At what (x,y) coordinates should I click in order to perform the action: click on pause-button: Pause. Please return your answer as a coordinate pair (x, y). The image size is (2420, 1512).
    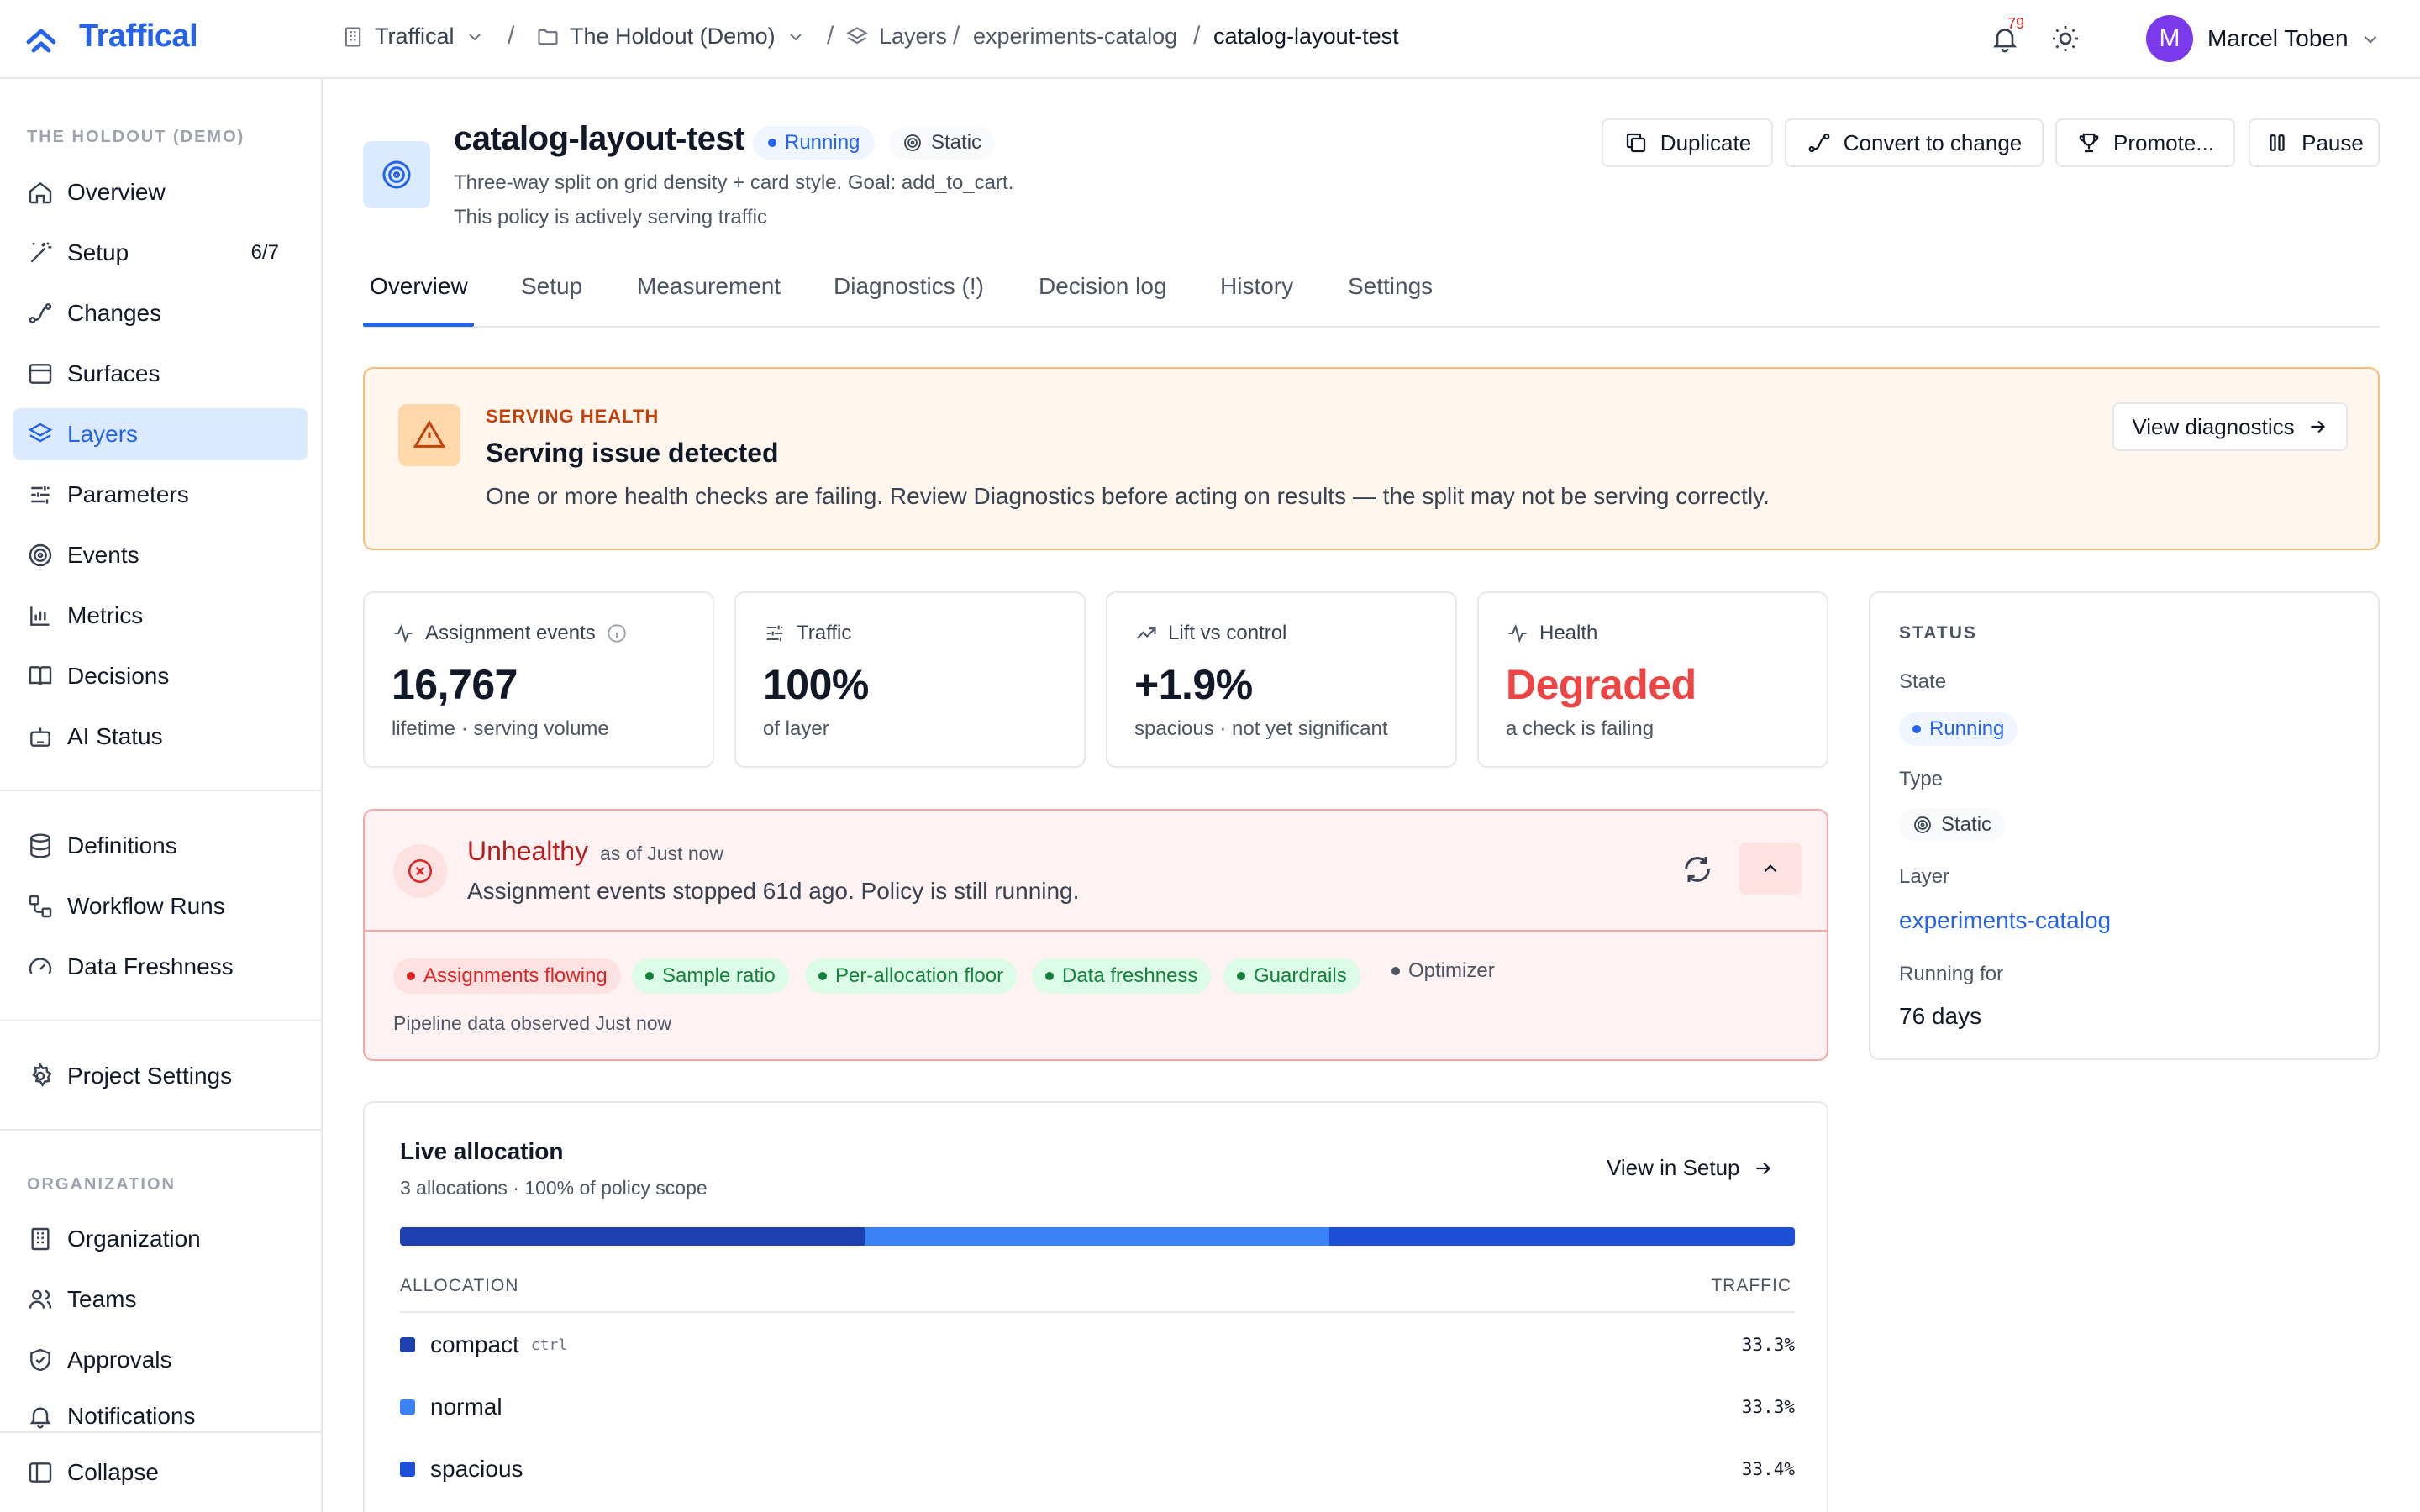
    Looking at the image, I should click on (2314, 142).